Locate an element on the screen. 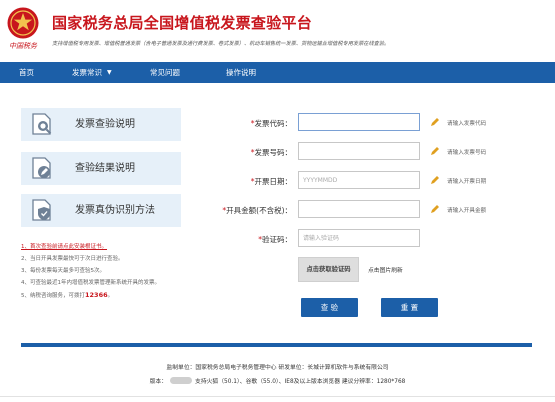  version-value is located at coordinates (181, 380).